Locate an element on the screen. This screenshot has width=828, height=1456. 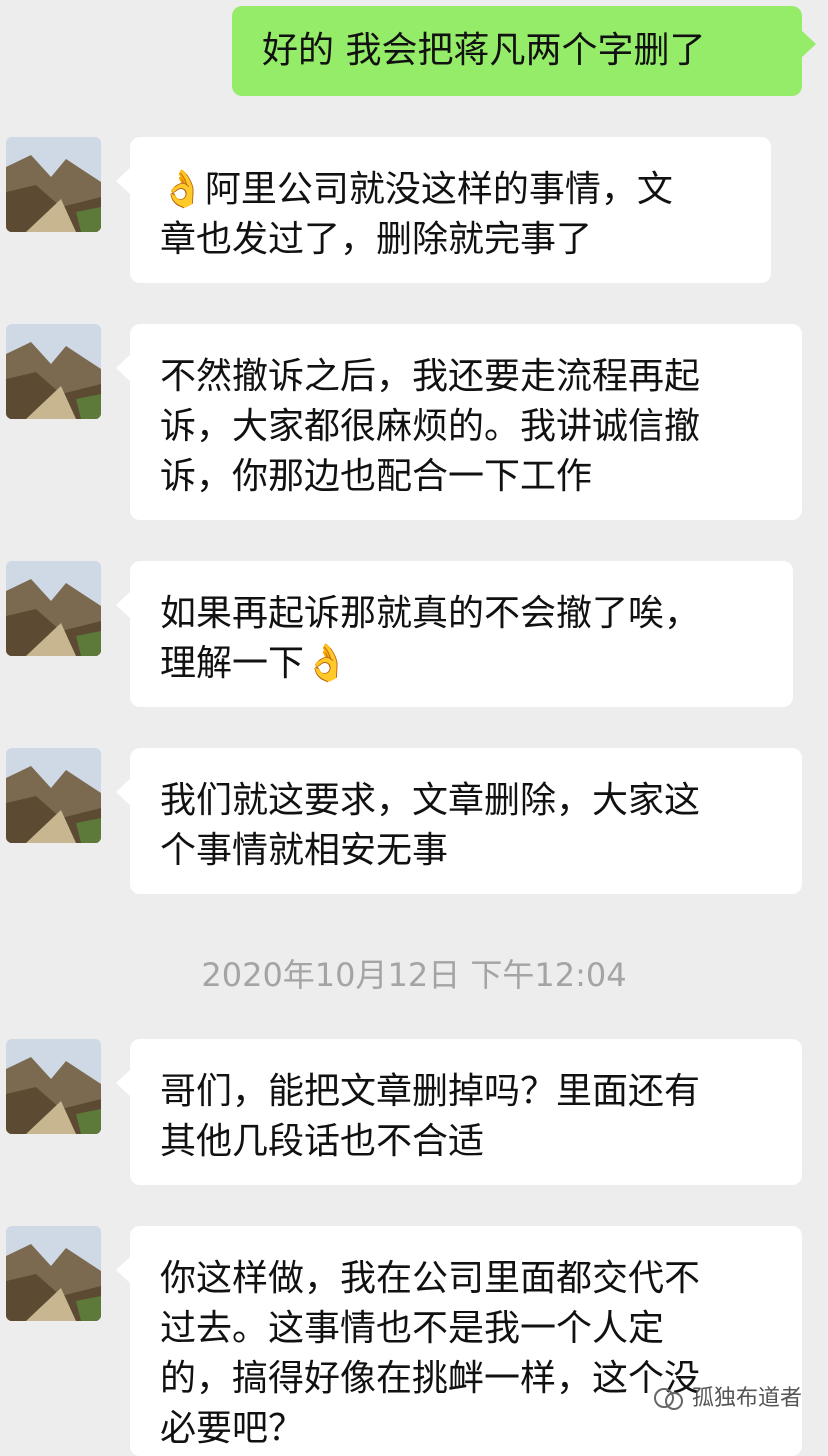
message-bubble-self: 好的 我会把蒋凡两个字删了 is located at coordinates (524, 51).